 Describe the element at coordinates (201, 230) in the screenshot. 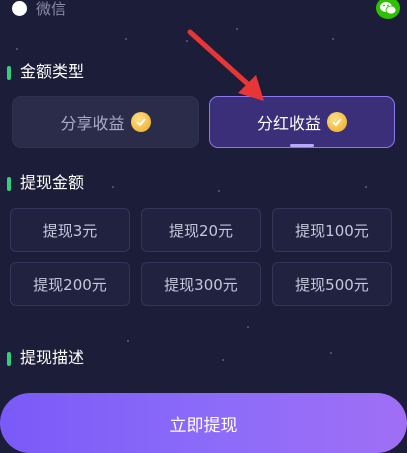

I see `amount-option-20: 提现20元` at that location.